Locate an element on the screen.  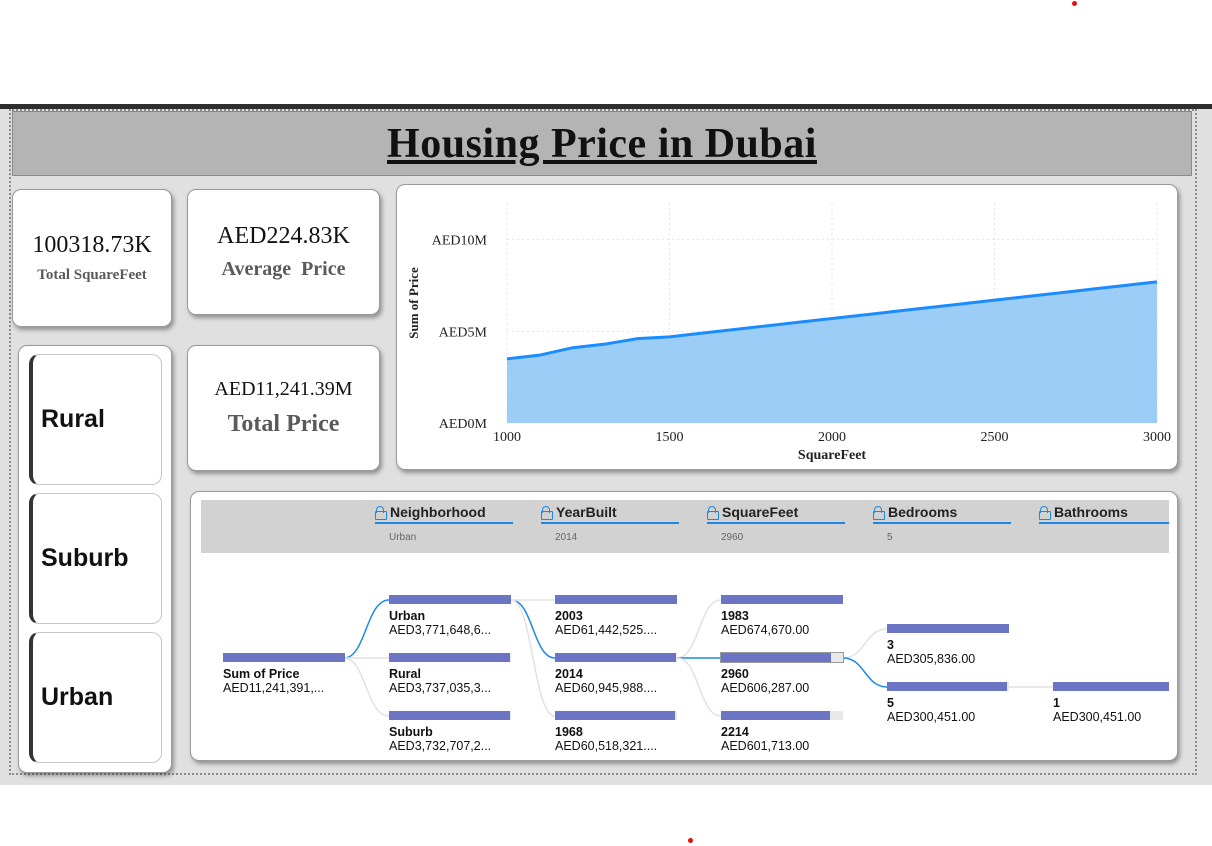
node-value: AED674,670.00 is located at coordinates (765, 630).